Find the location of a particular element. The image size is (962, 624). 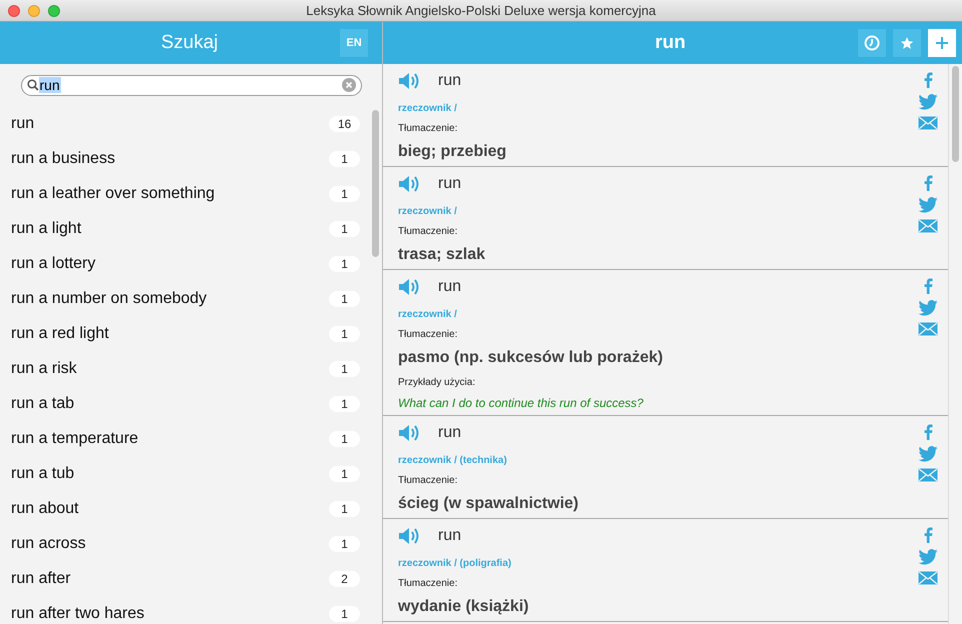

result-item: run a risk 1 is located at coordinates (184, 368).